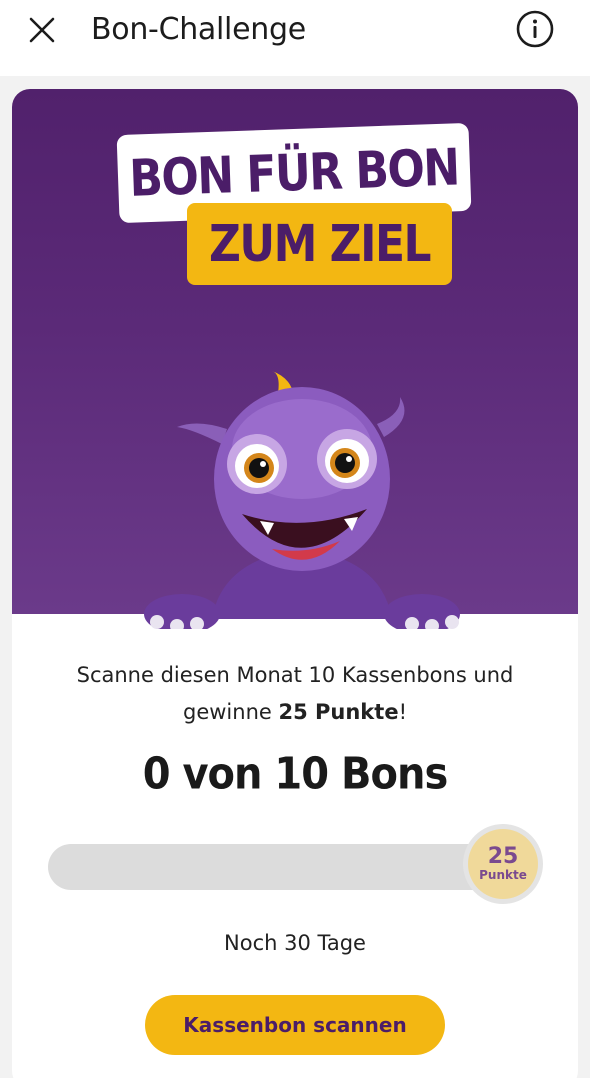 This screenshot has height=1078, width=590. What do you see at coordinates (295, 1025) in the screenshot?
I see `scan-receipt-button: Kassenbon scannen` at bounding box center [295, 1025].